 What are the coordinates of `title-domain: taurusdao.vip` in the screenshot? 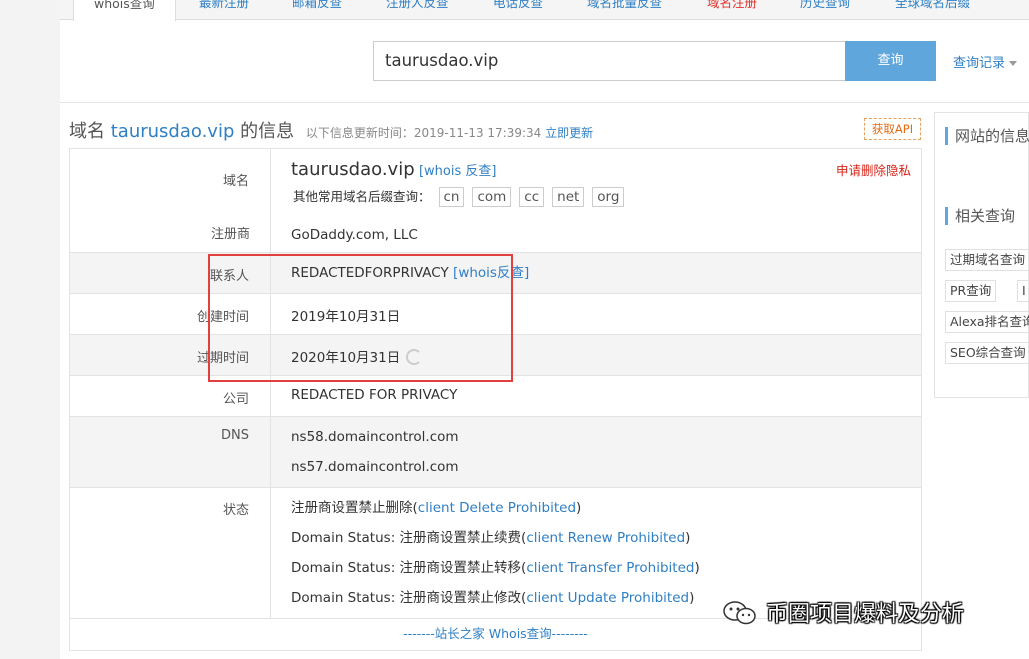 It's located at (173, 131).